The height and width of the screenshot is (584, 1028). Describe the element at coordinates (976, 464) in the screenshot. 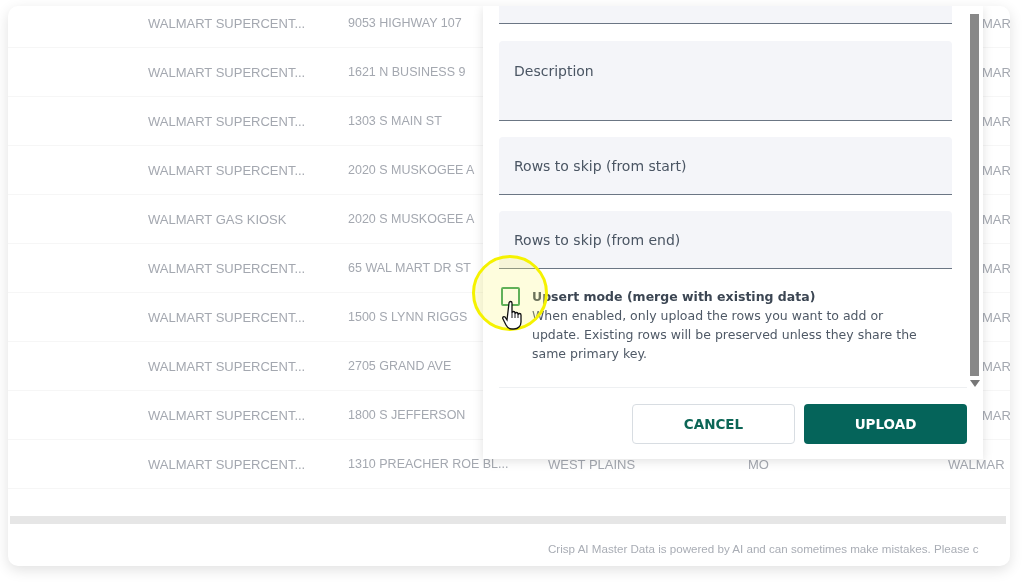

I see `table-cell: WALMAR` at that location.